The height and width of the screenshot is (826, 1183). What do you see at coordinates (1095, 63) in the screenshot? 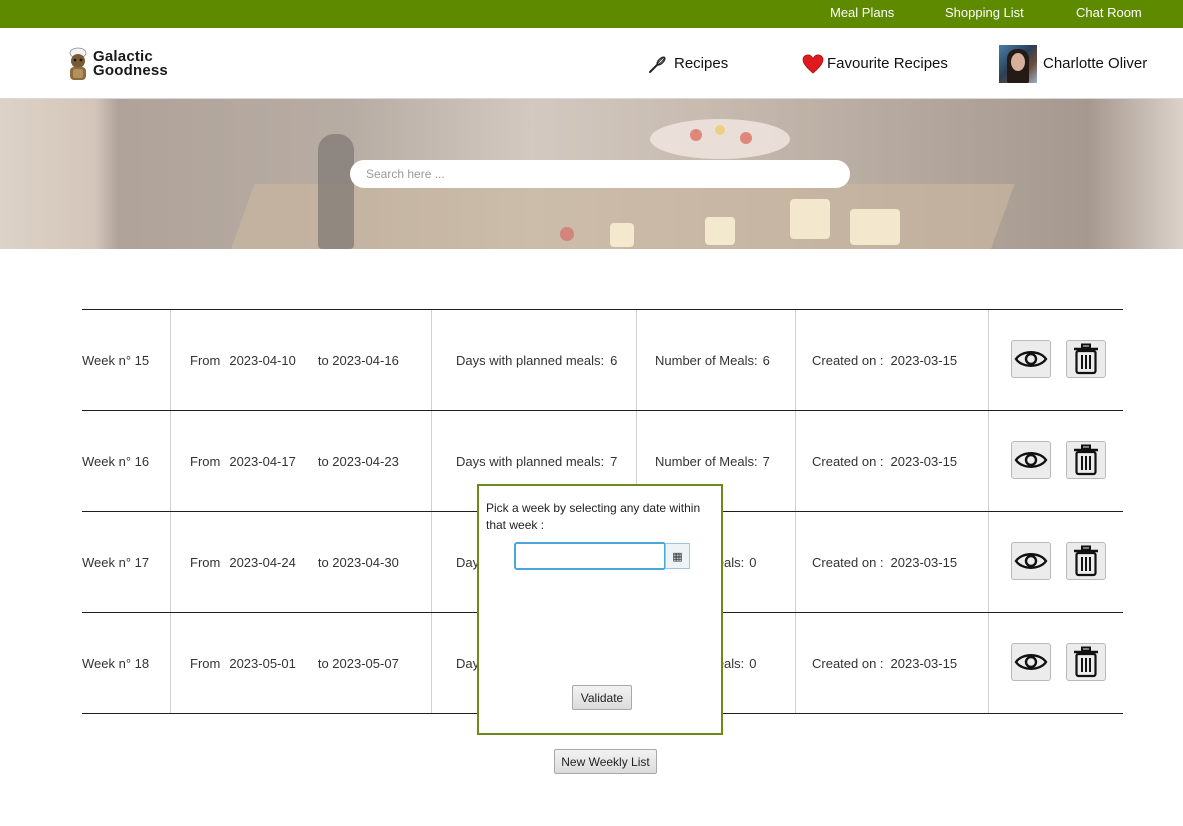
I see `user-name: Charlotte Oliver` at bounding box center [1095, 63].